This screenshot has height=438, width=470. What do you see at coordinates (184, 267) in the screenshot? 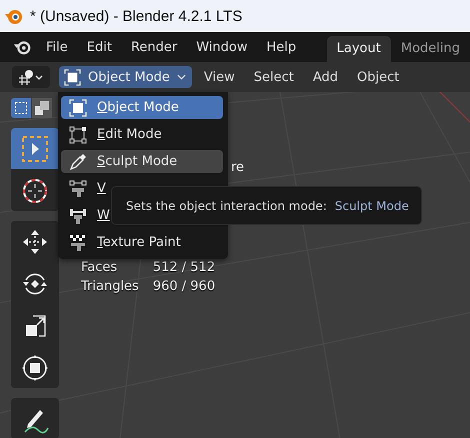
I see `stats-value: 512 / 512` at bounding box center [184, 267].